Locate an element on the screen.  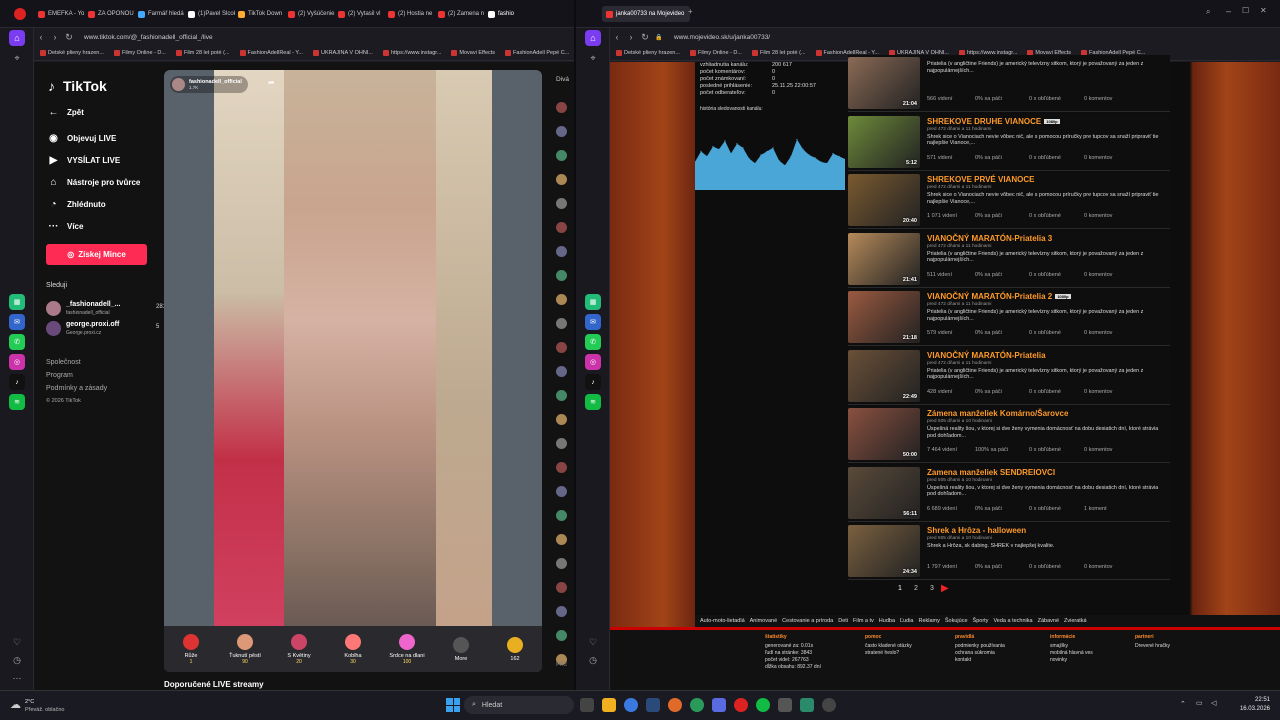
video-title: SHREKOVE DRUHE VIANOCE 1080p is located at coordinates (993, 121).